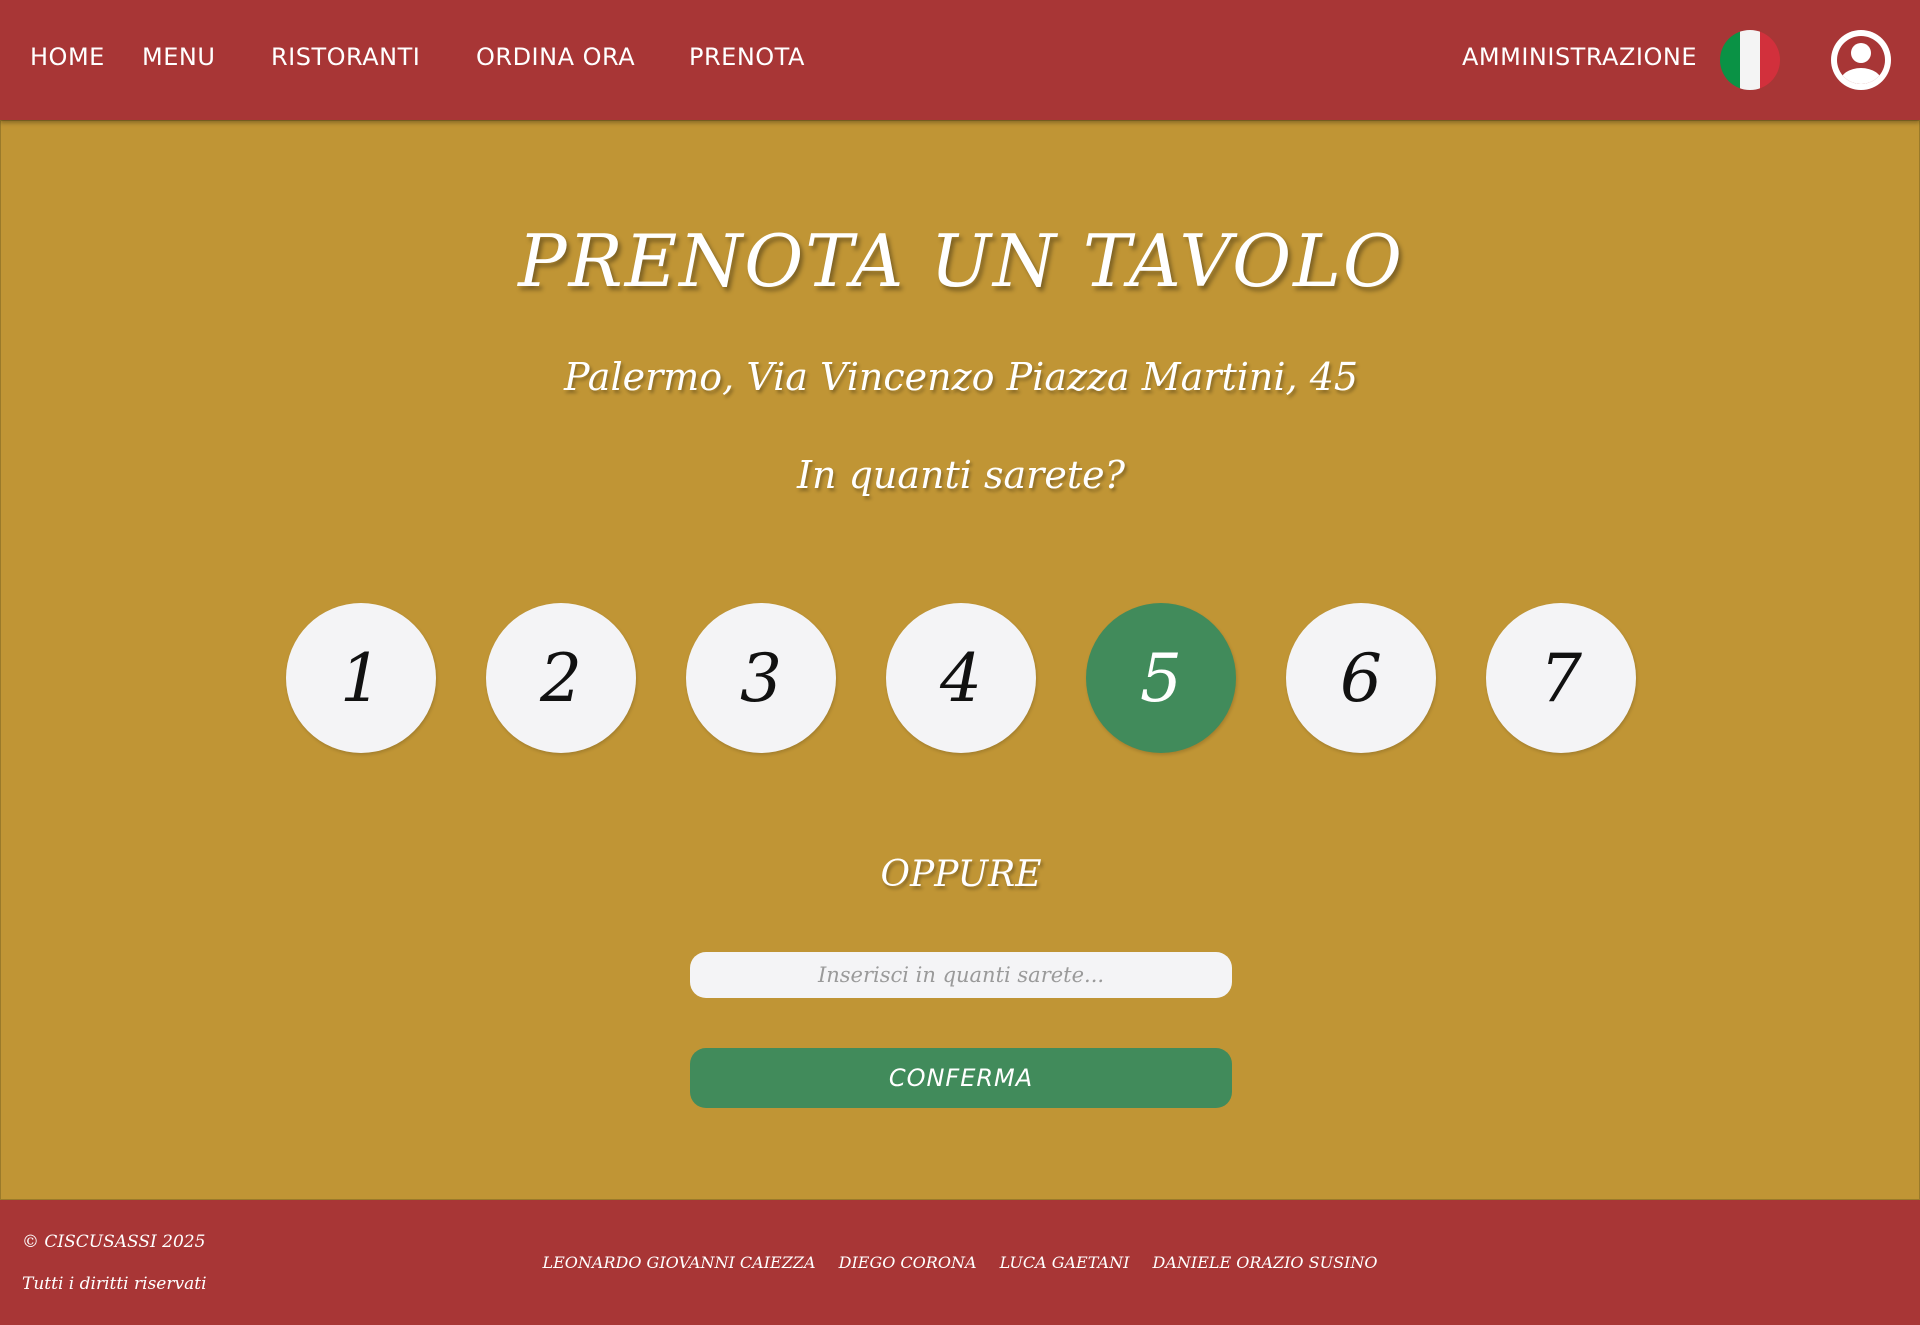  What do you see at coordinates (1361, 678) in the screenshot?
I see `party-size-6-button: 6` at bounding box center [1361, 678].